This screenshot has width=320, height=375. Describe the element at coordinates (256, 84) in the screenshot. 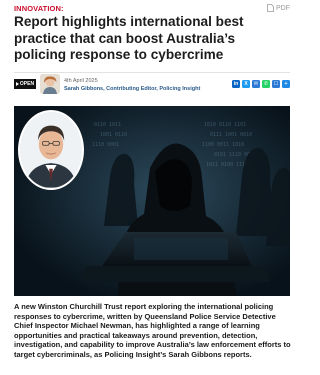

I see `email-share-icon: ✉` at that location.